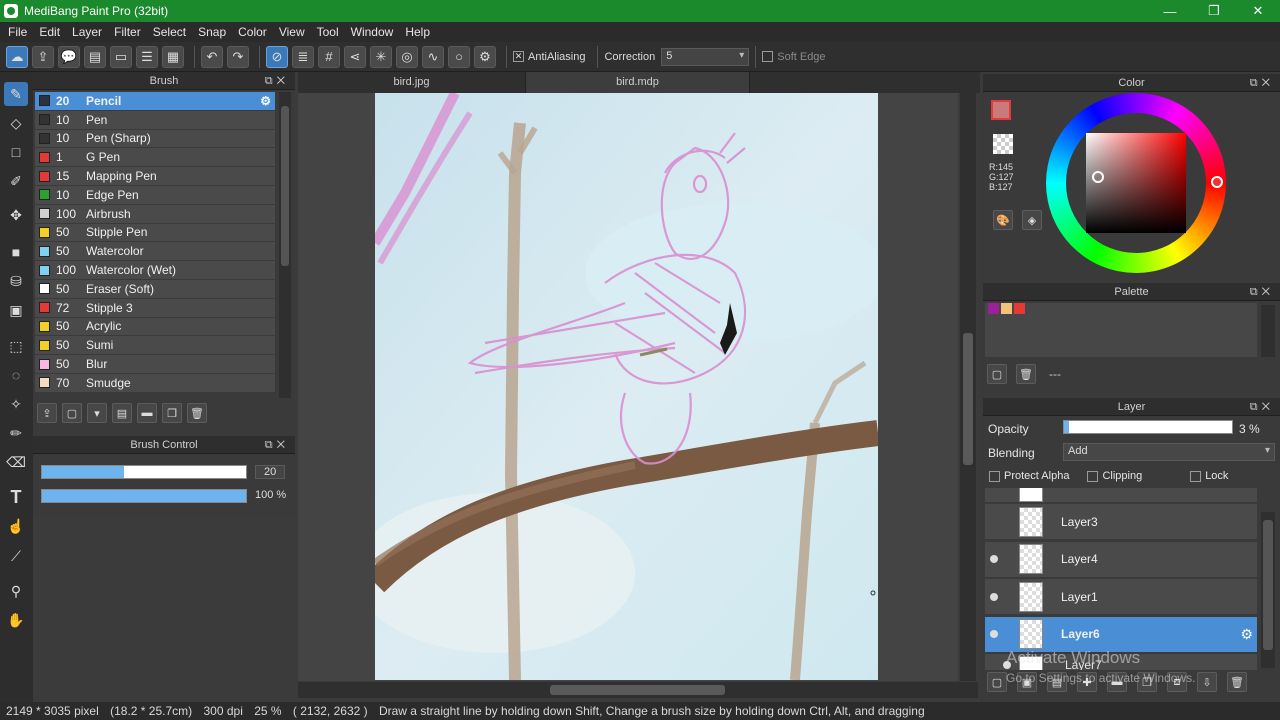 This screenshot has height=720, width=1280. What do you see at coordinates (127, 32) in the screenshot?
I see `menu-filter: Filter` at bounding box center [127, 32].